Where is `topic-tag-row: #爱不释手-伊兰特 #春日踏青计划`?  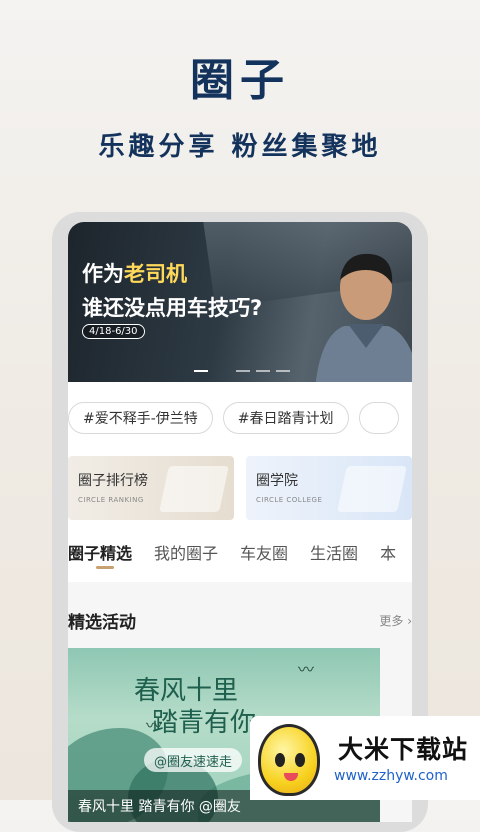 topic-tag-row: #爱不释手-伊兰特 #春日踏青计划 is located at coordinates (240, 418).